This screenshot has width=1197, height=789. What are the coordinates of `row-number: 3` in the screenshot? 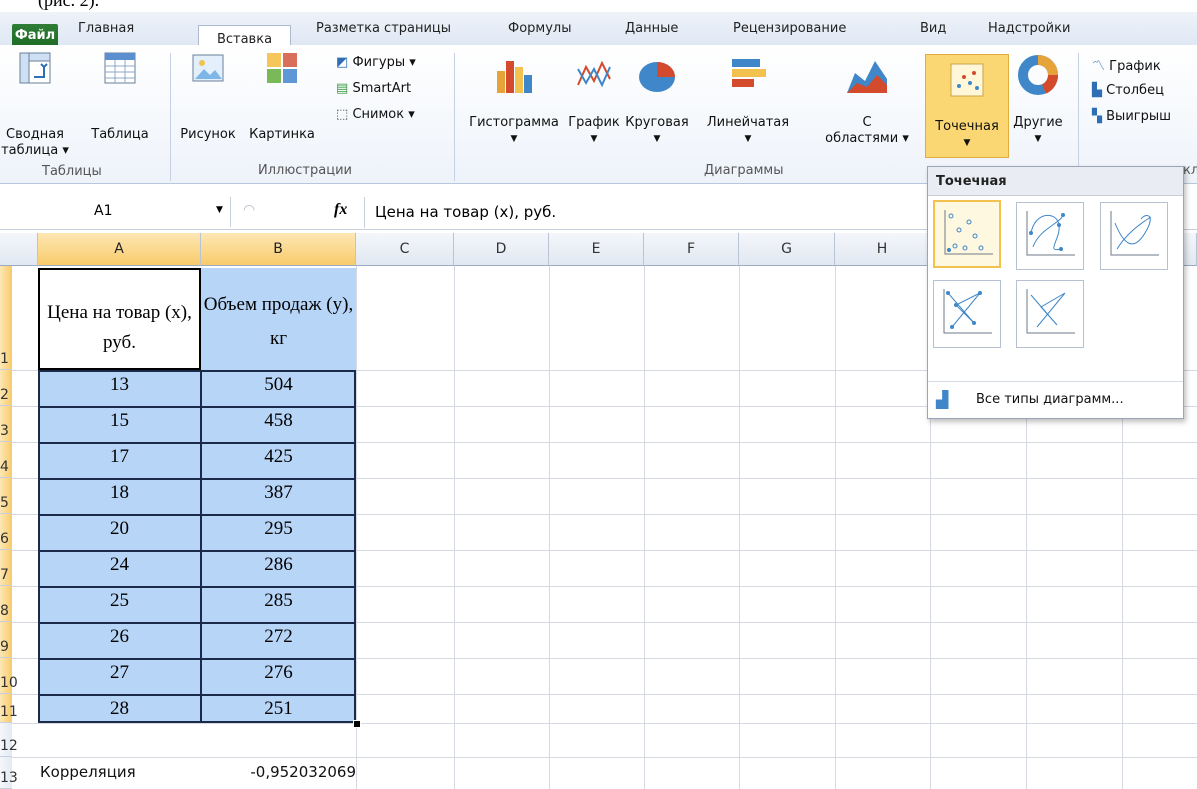 It's located at (4, 431).